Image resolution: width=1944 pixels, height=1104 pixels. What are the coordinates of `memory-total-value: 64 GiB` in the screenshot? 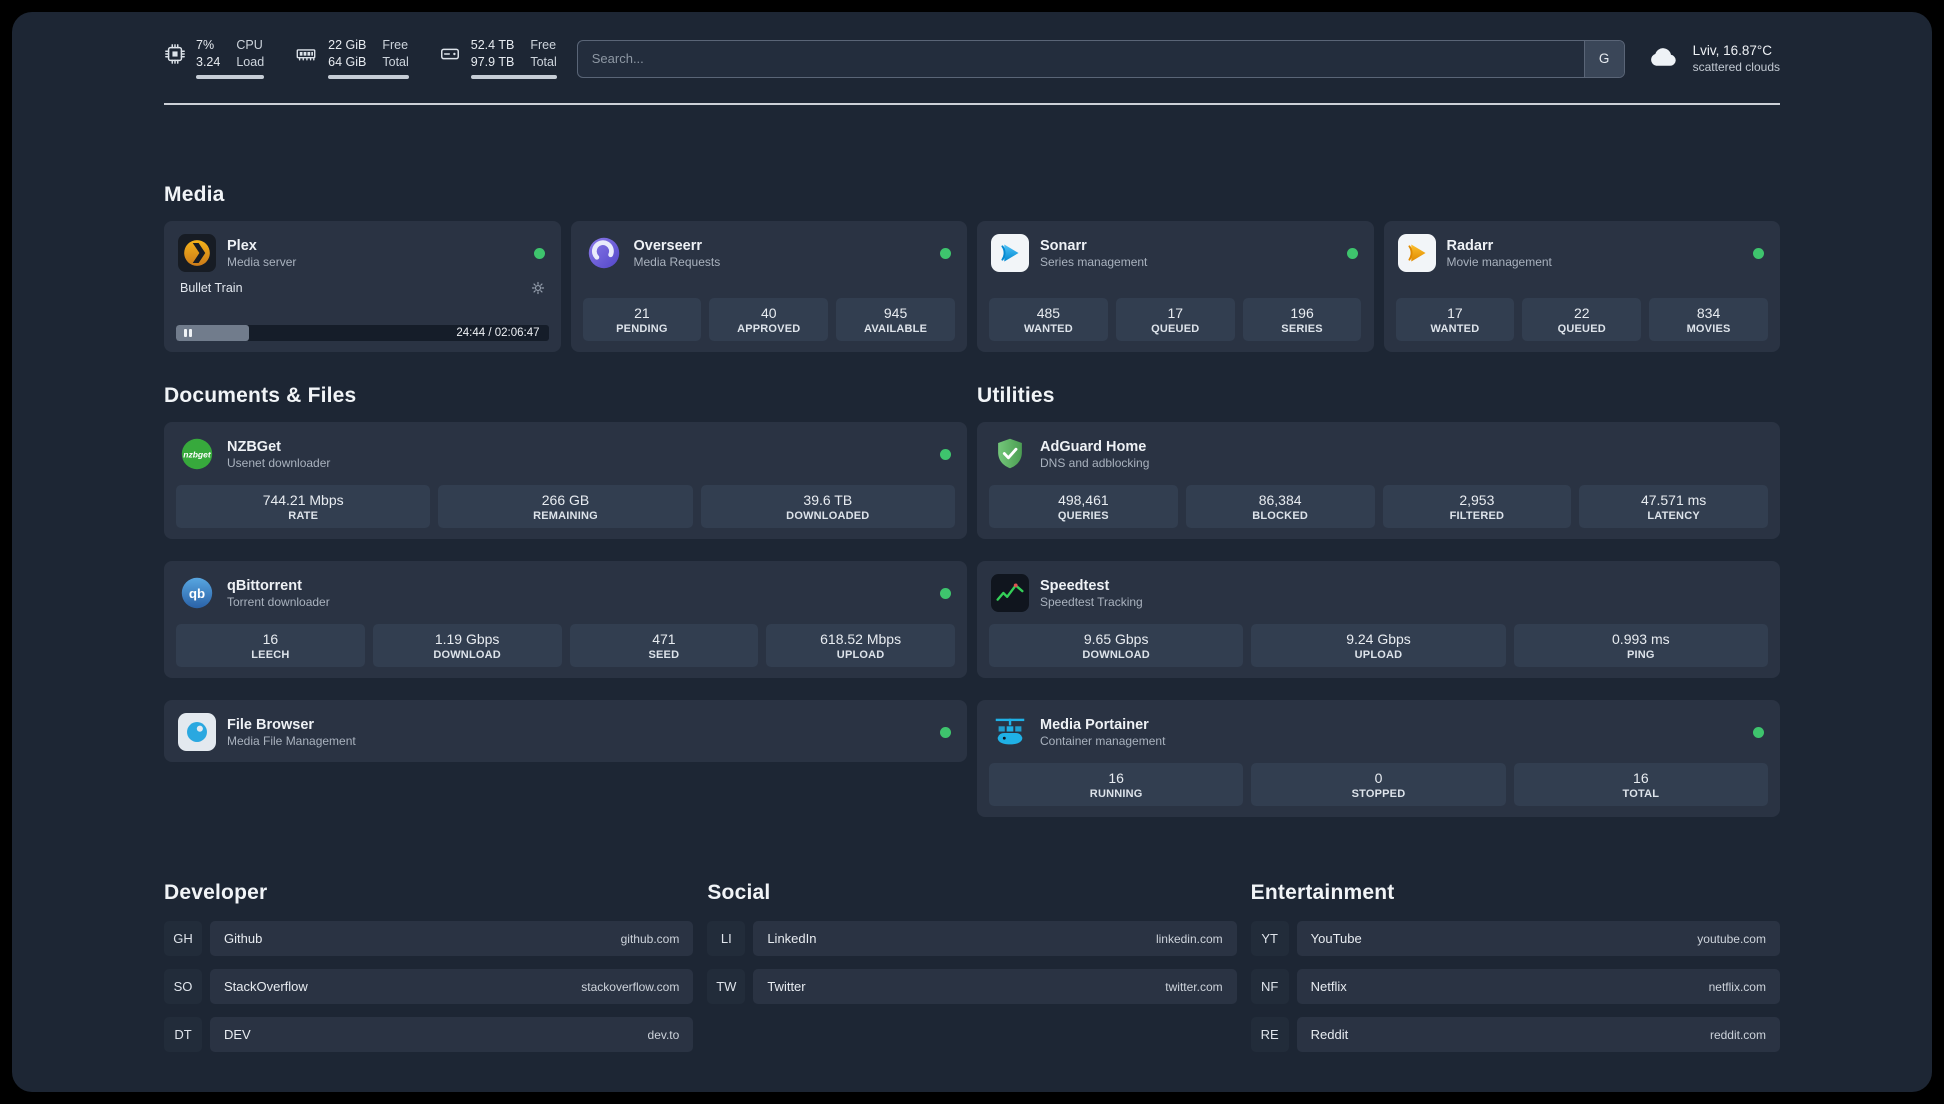 It's located at (347, 61).